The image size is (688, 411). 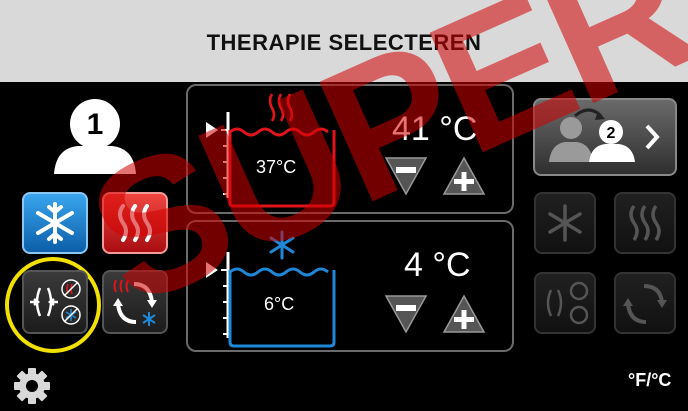 What do you see at coordinates (271, 289) in the screenshot?
I see `cold-tank-icon` at bounding box center [271, 289].